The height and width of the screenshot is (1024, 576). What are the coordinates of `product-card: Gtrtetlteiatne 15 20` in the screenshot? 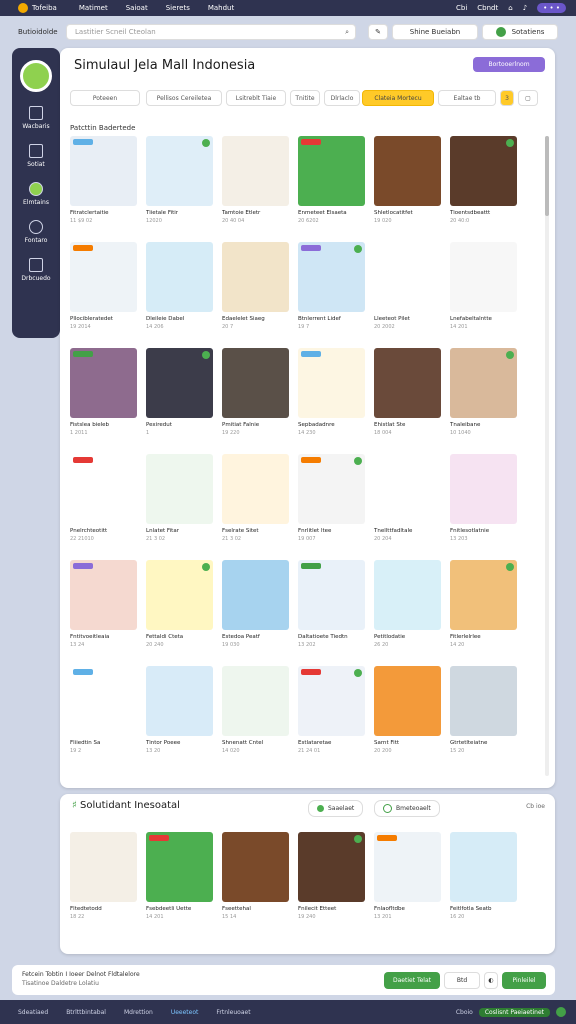 It's located at (484, 710).